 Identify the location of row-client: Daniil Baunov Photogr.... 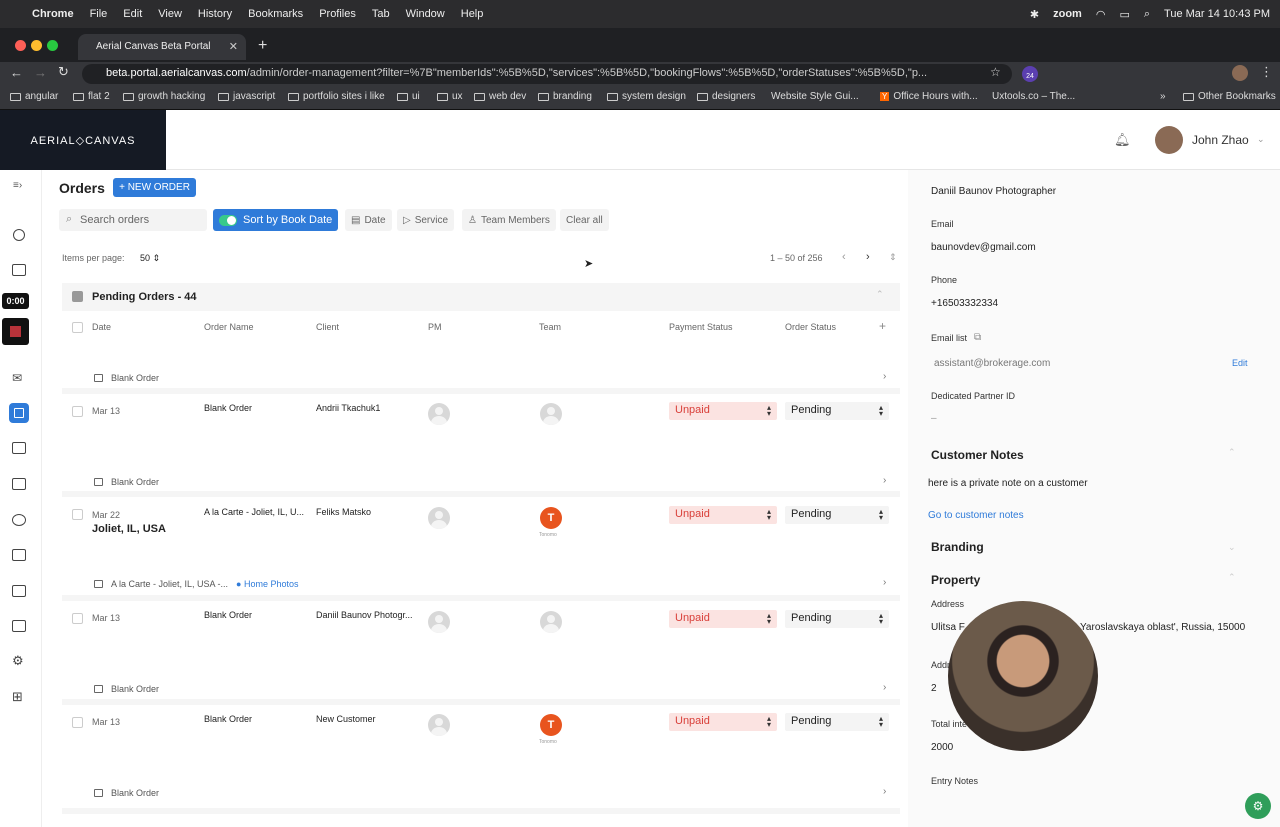
(364, 615).